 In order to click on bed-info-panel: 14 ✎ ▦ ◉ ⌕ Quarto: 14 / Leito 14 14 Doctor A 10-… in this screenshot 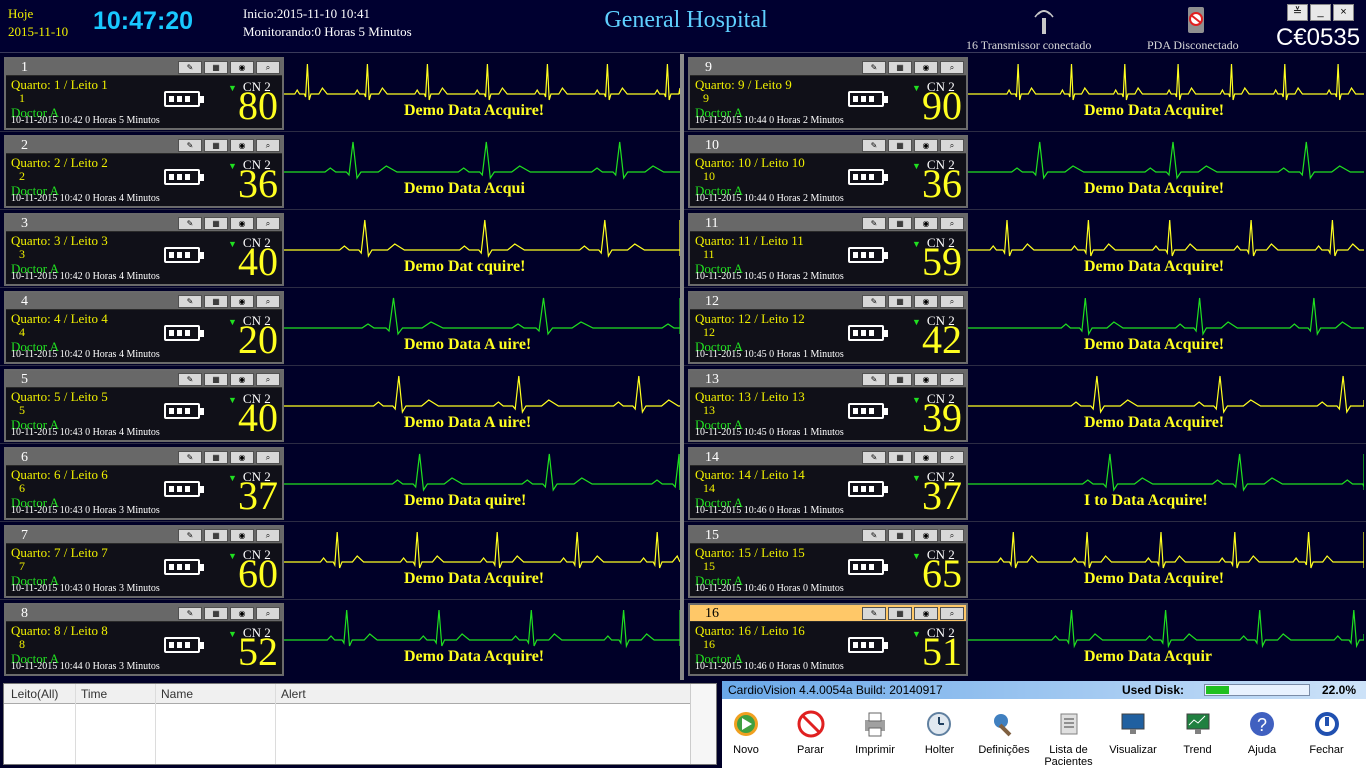, I will do `click(828, 483)`.